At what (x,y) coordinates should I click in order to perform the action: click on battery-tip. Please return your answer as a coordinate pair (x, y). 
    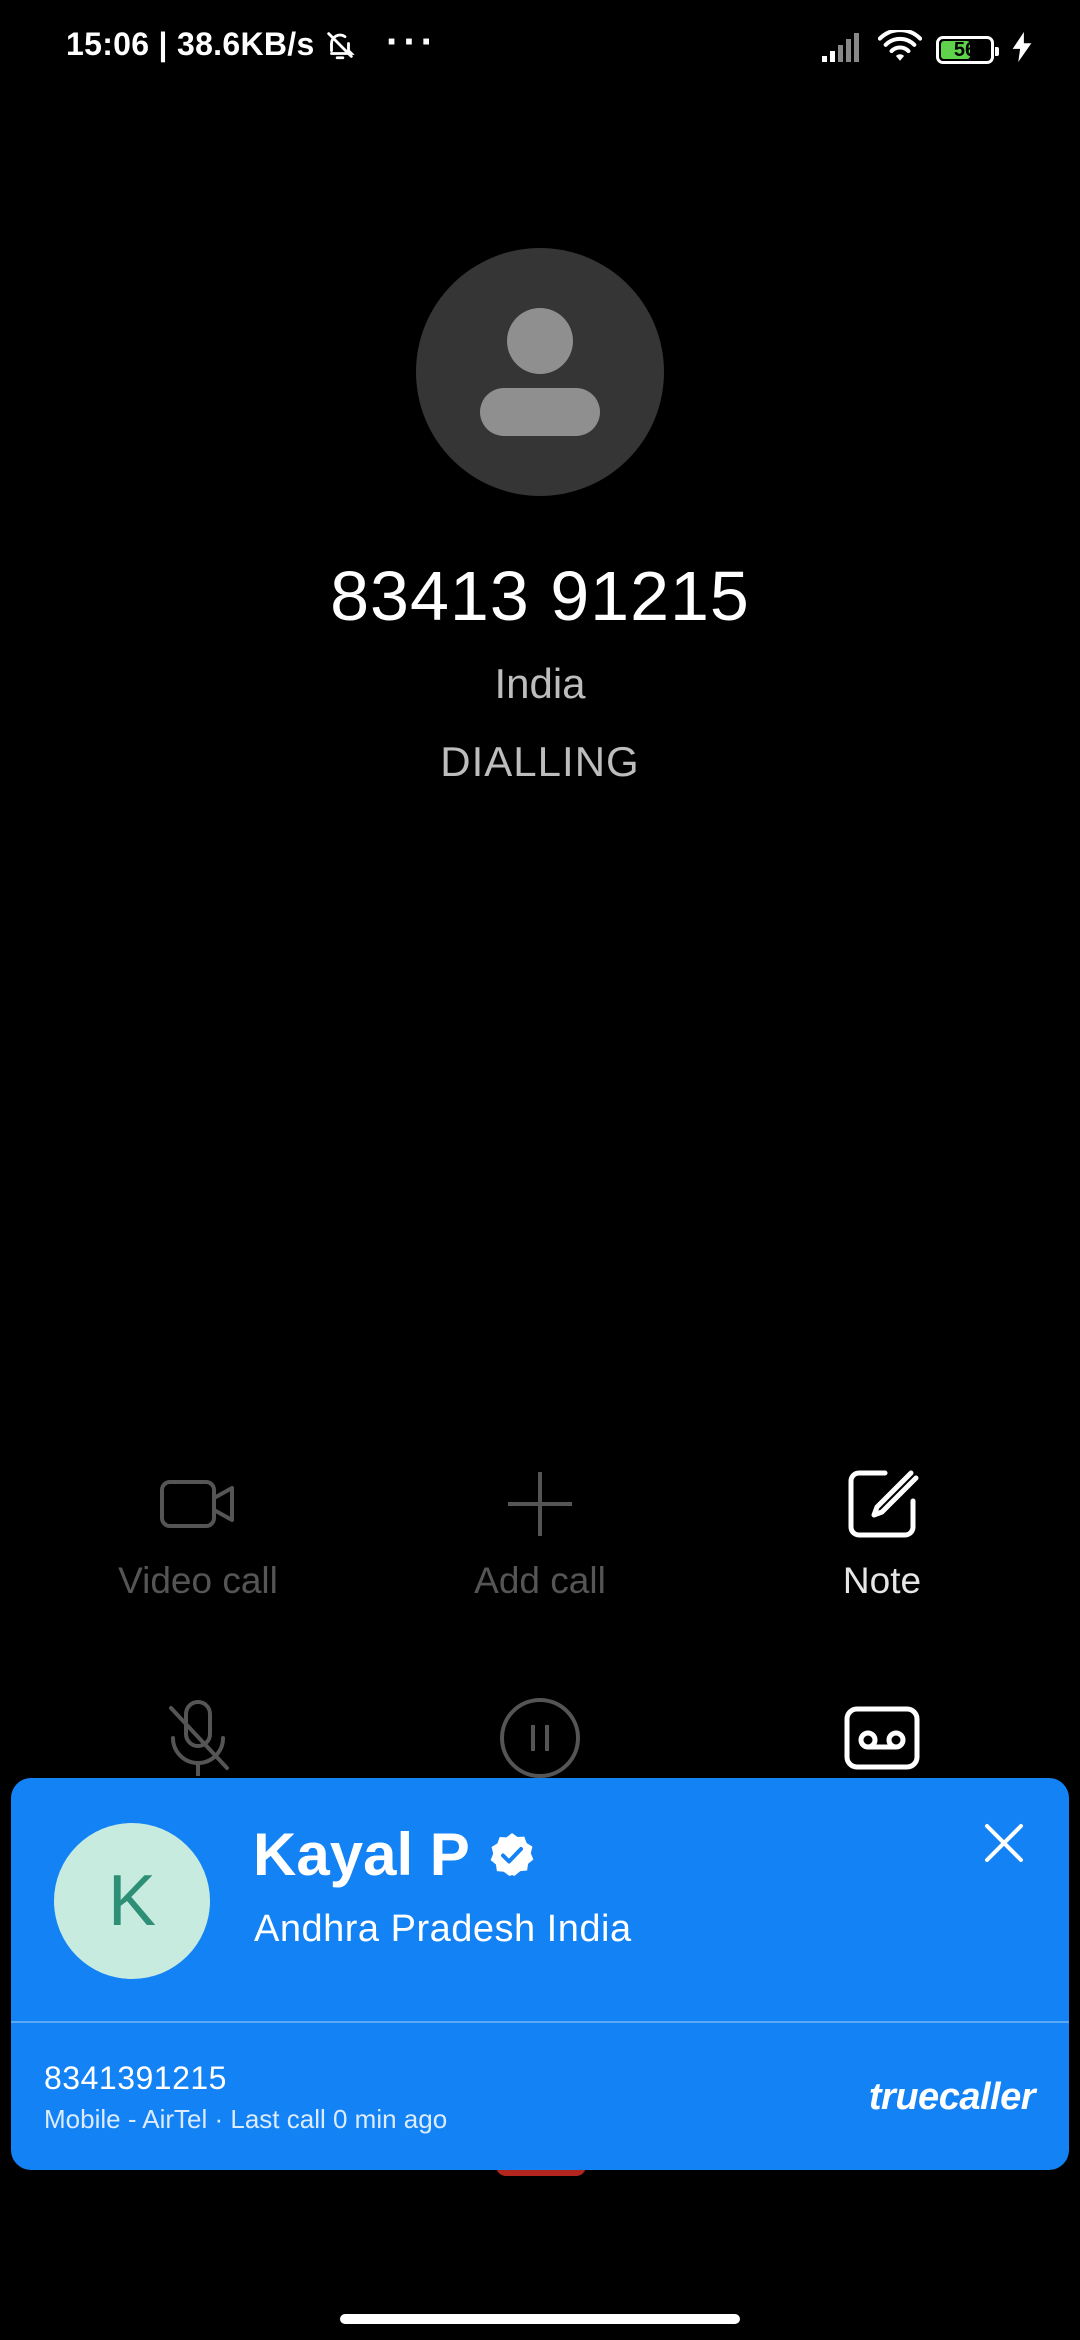
    Looking at the image, I should click on (997, 51).